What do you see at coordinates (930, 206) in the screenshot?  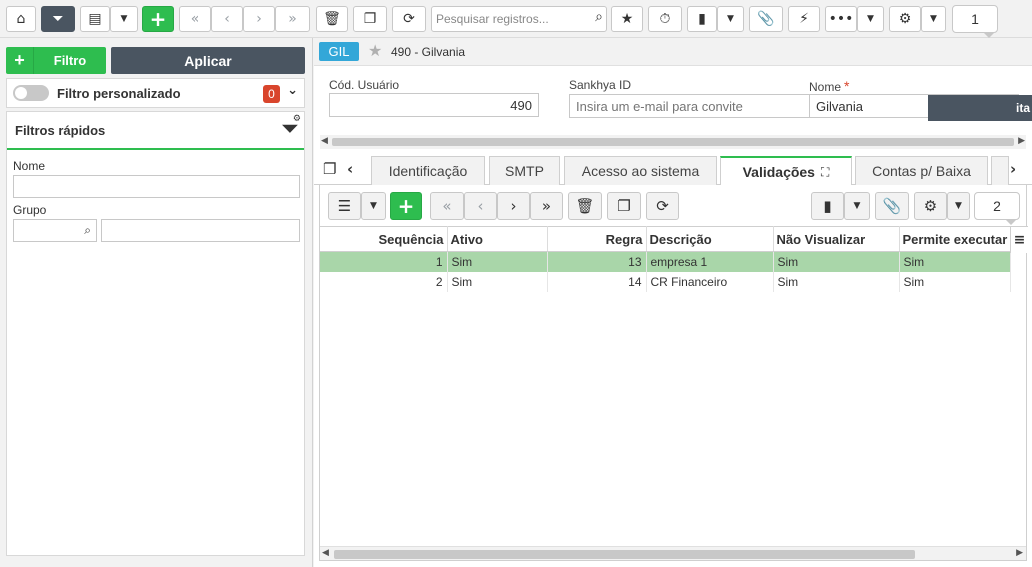 I see `grid-gear-icon: ⚙` at bounding box center [930, 206].